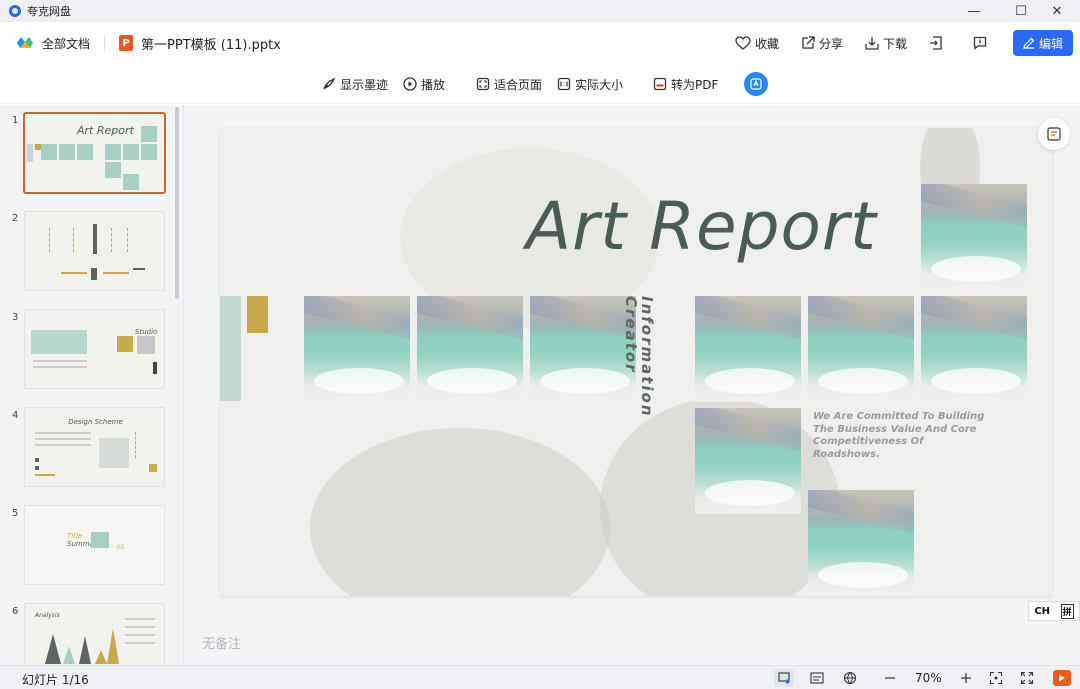  Describe the element at coordinates (15, 11) in the screenshot. I see `app-logo-icon` at that location.